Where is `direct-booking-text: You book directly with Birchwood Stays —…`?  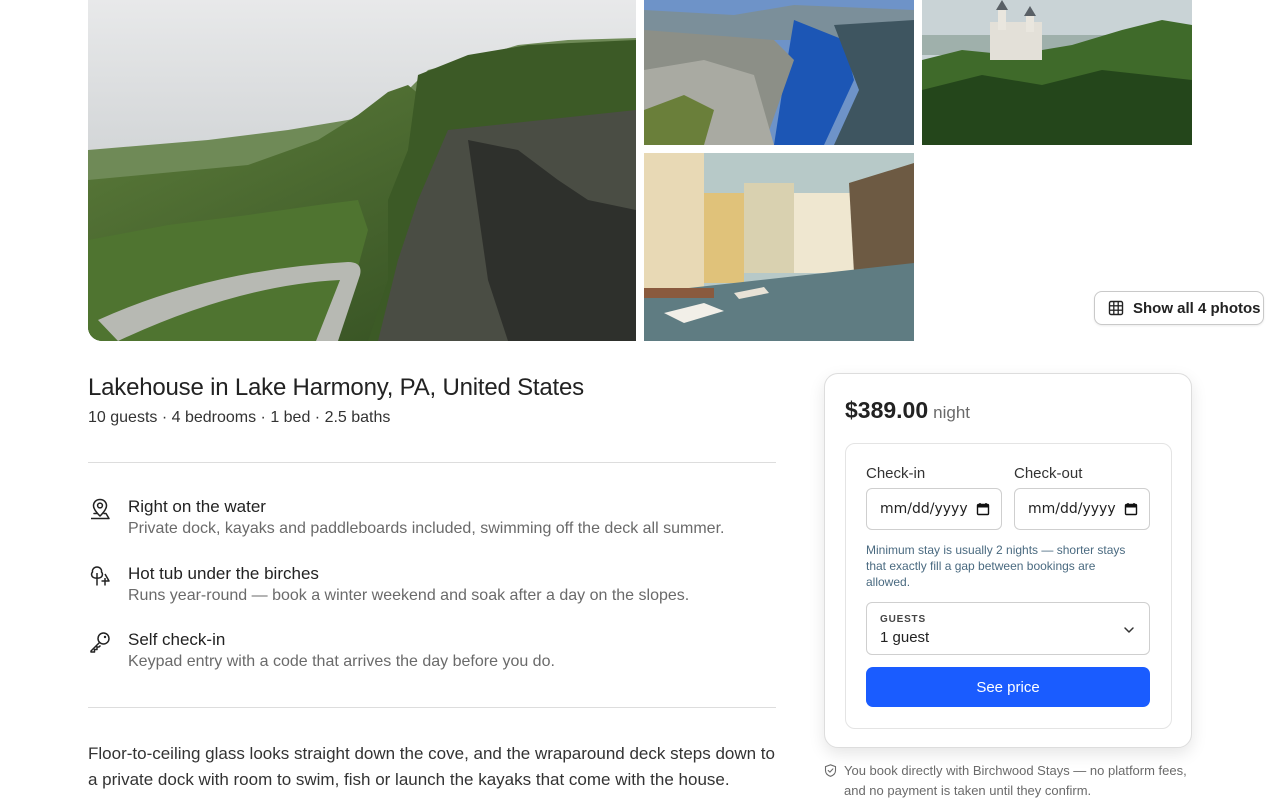
direct-booking-text: You book directly with Birchwood Stays —… is located at coordinates (1015, 780).